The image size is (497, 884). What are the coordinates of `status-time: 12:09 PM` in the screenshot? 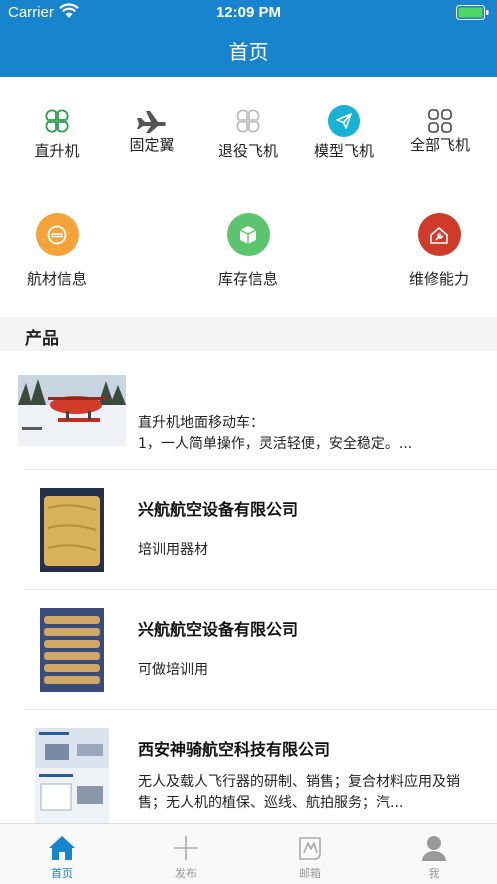 It's located at (248, 12).